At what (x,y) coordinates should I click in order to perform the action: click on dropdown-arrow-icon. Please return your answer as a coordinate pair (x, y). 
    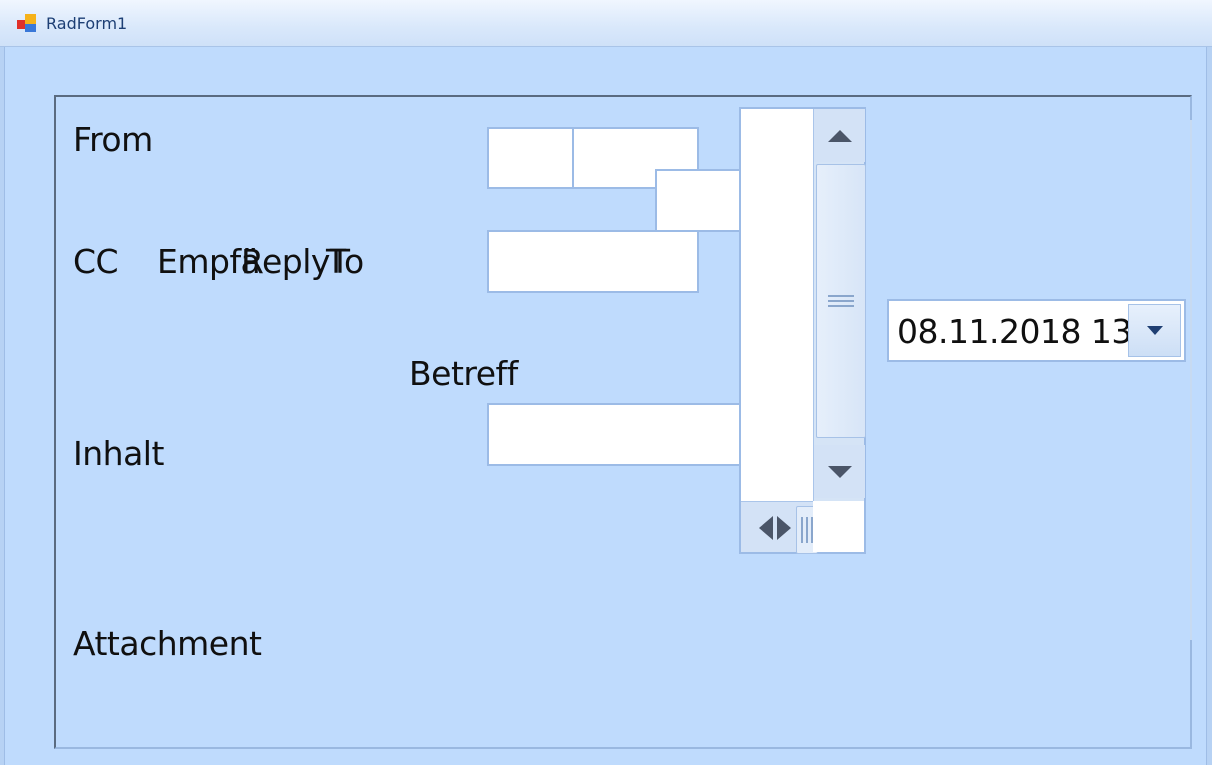
    Looking at the image, I should click on (1154, 330).